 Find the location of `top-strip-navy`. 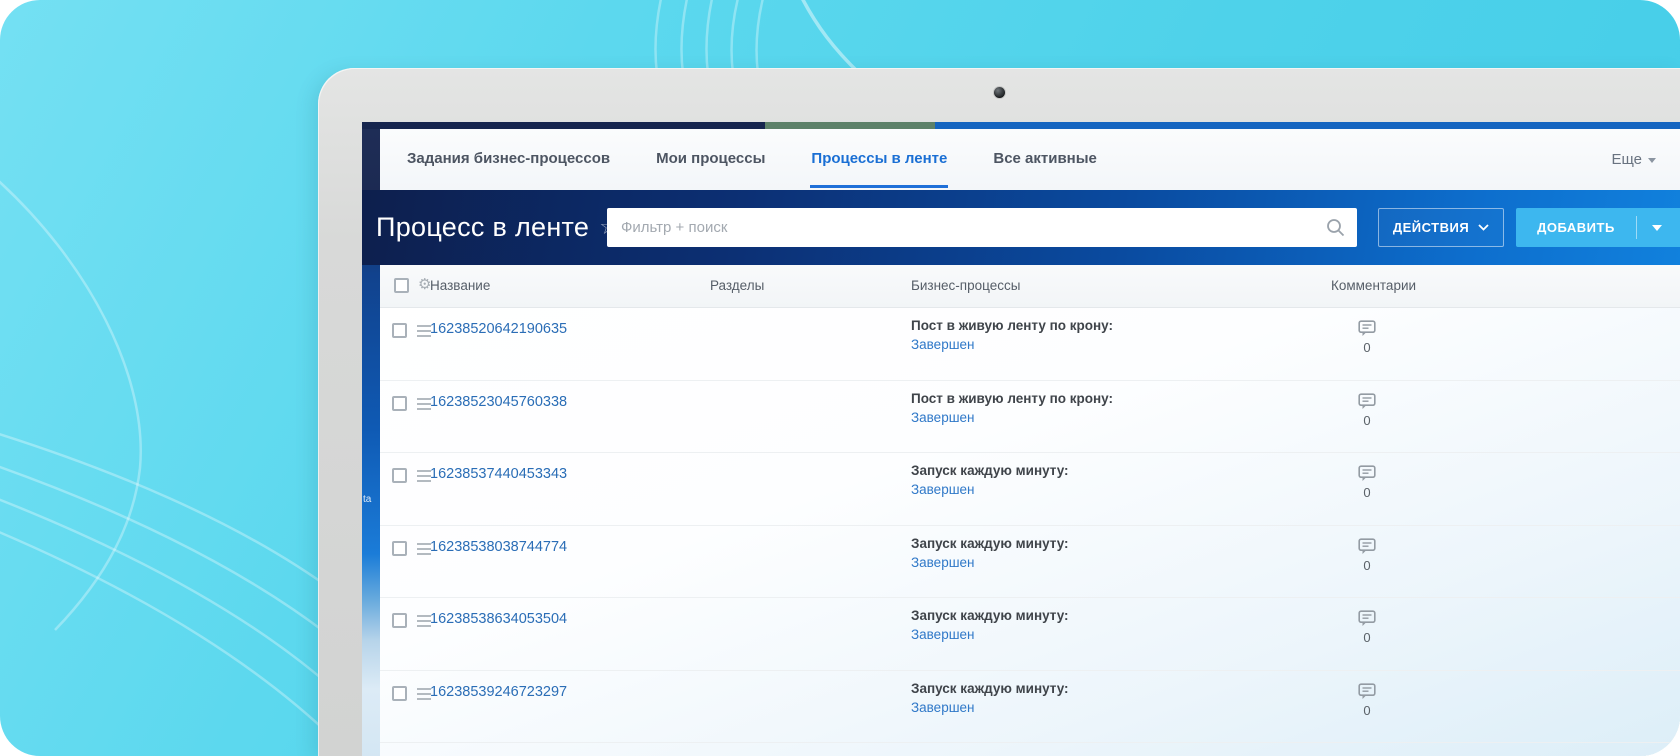

top-strip-navy is located at coordinates (563, 125).